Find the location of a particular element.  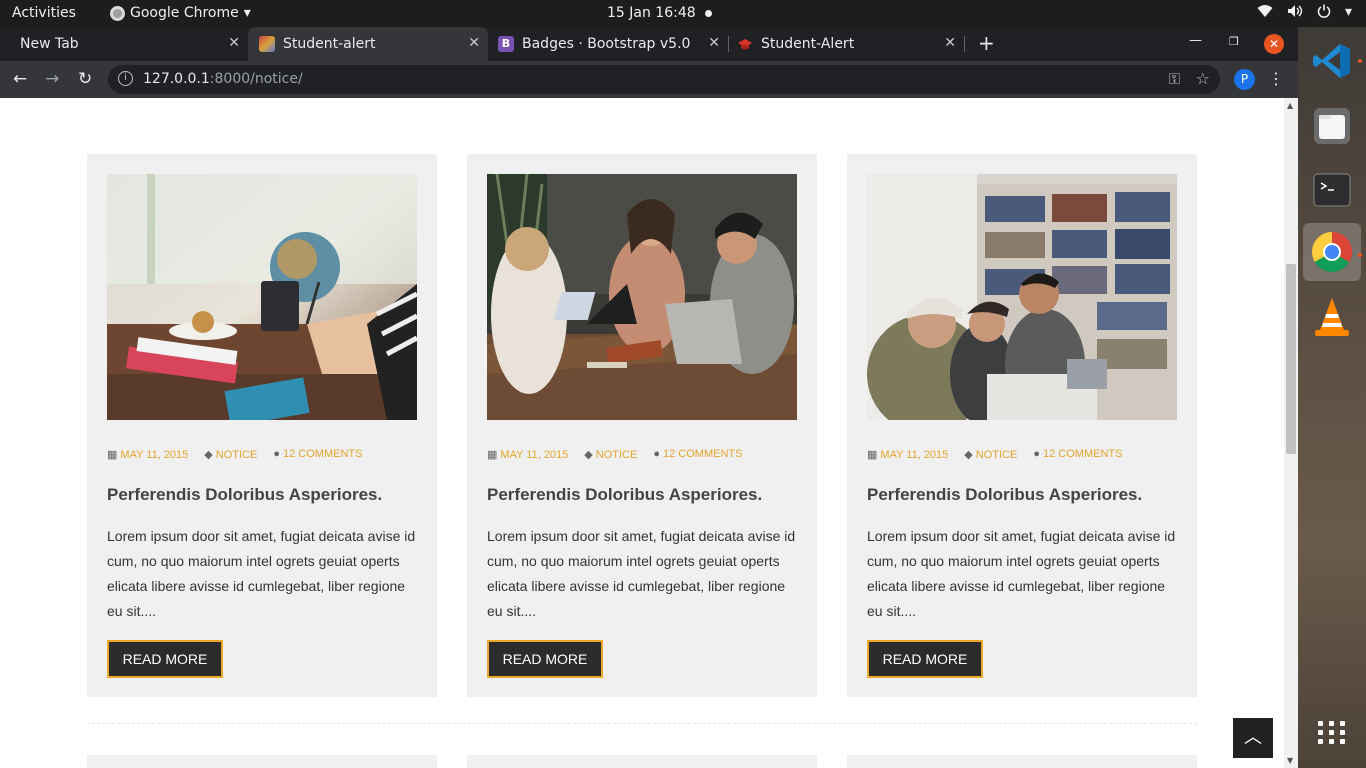

tab-bootstrap-badges: B Badges · Bootstrap v5.0 ✕ is located at coordinates (608, 44).